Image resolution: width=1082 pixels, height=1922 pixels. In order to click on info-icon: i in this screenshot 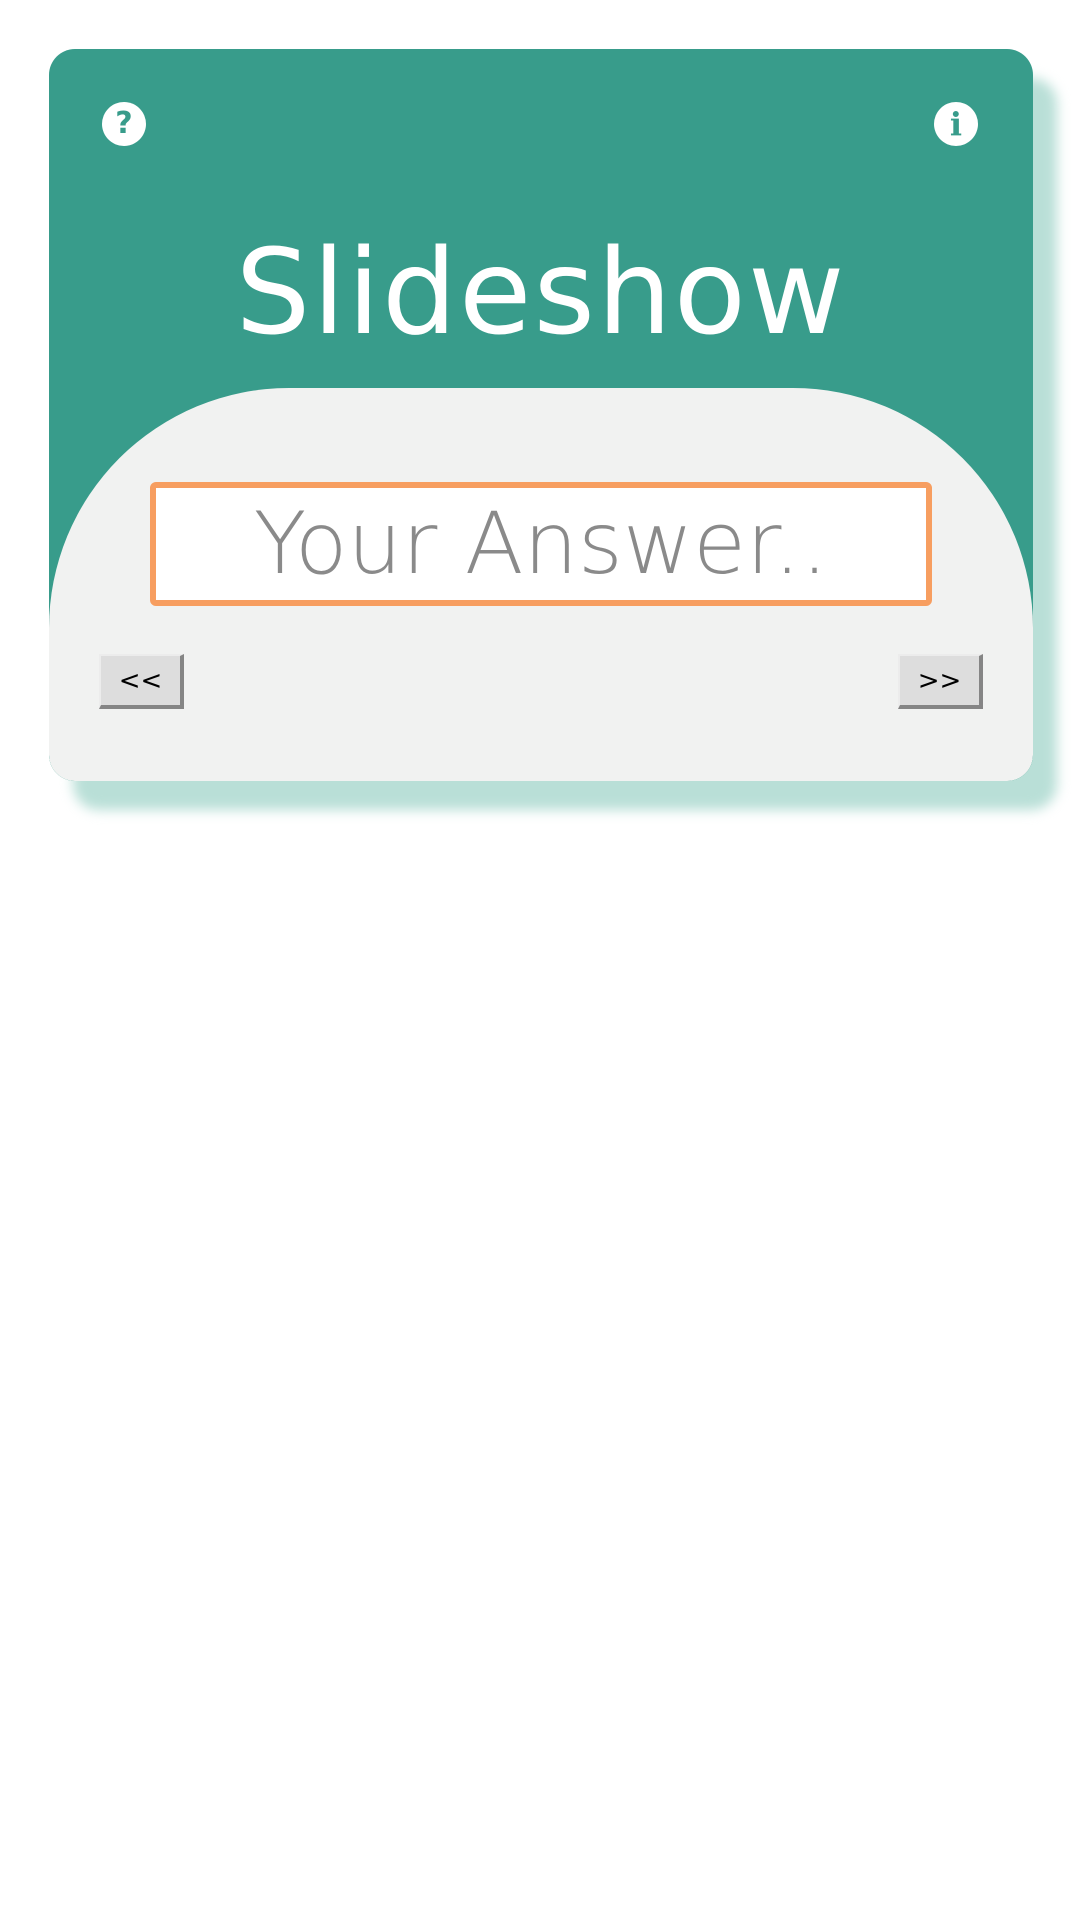, I will do `click(956, 124)`.